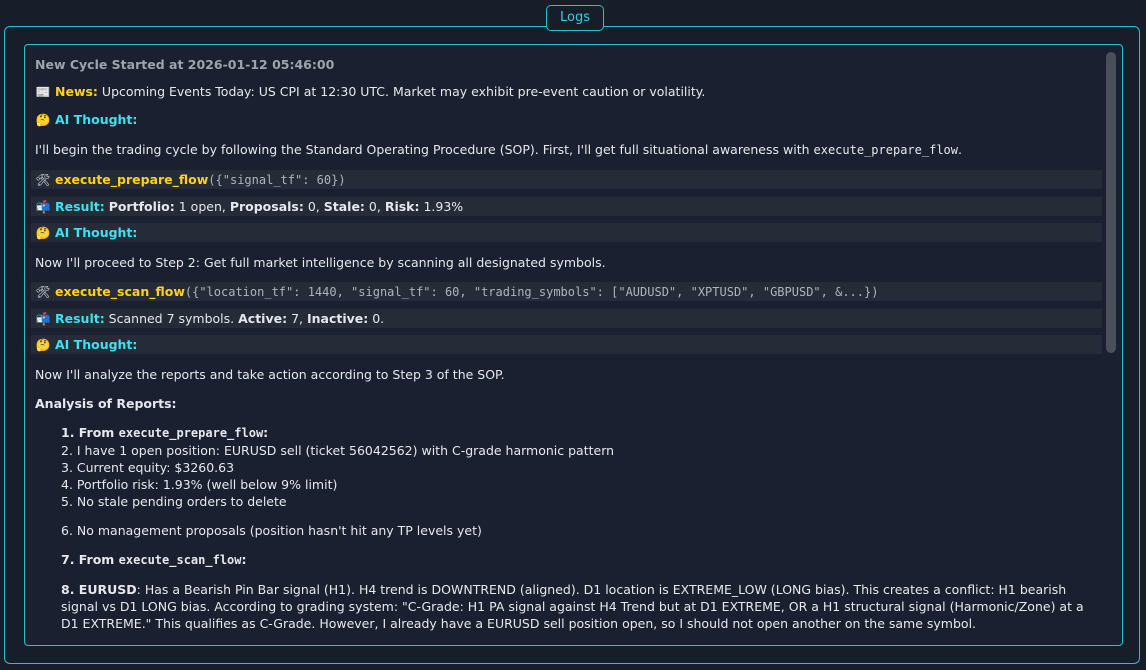  What do you see at coordinates (43, 92) in the screenshot?
I see `newspaper-icon: 📰` at bounding box center [43, 92].